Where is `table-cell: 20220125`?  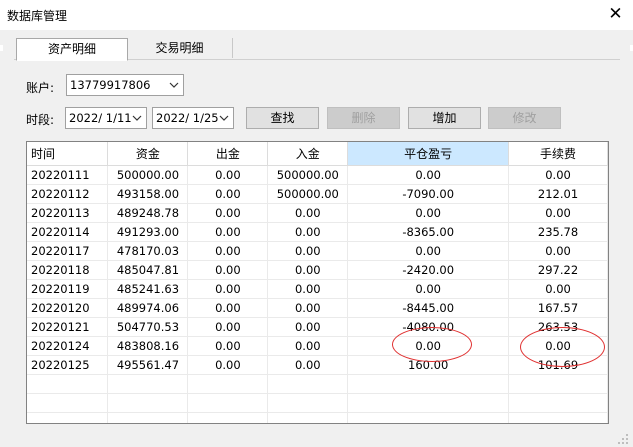 table-cell: 20220125 is located at coordinates (68, 365).